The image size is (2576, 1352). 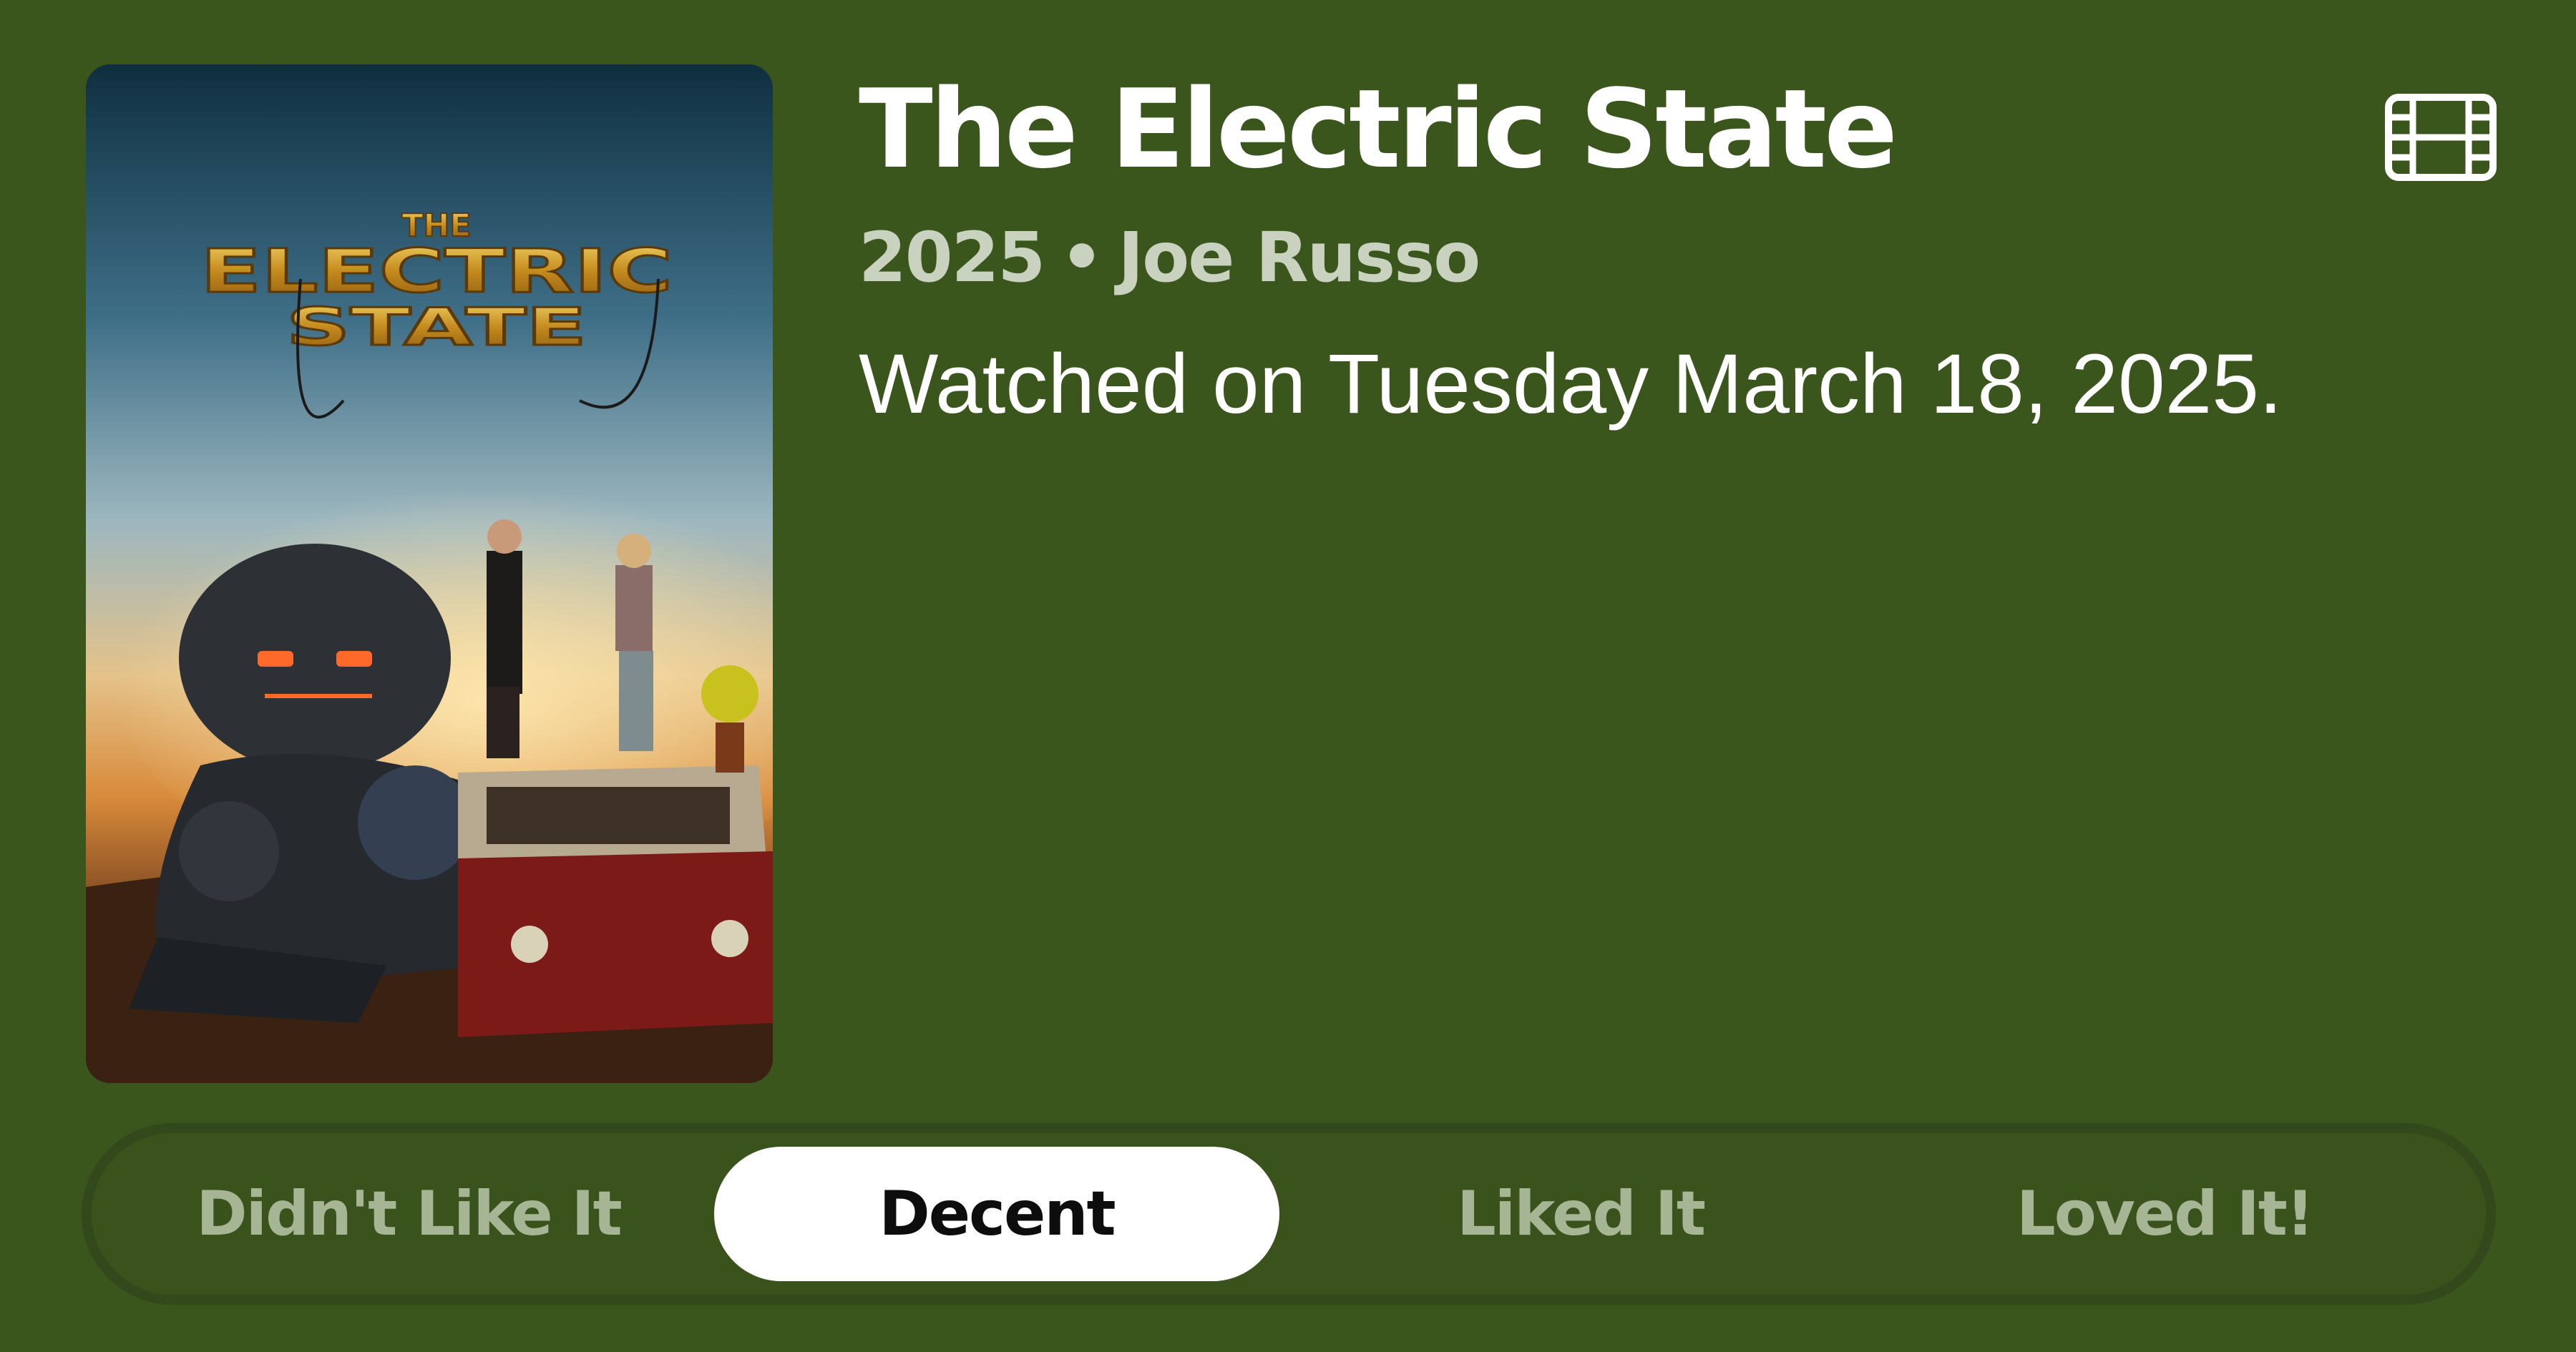 What do you see at coordinates (408, 1214) in the screenshot?
I see `rating-option-didnt-like-it: Didn't Like It` at bounding box center [408, 1214].